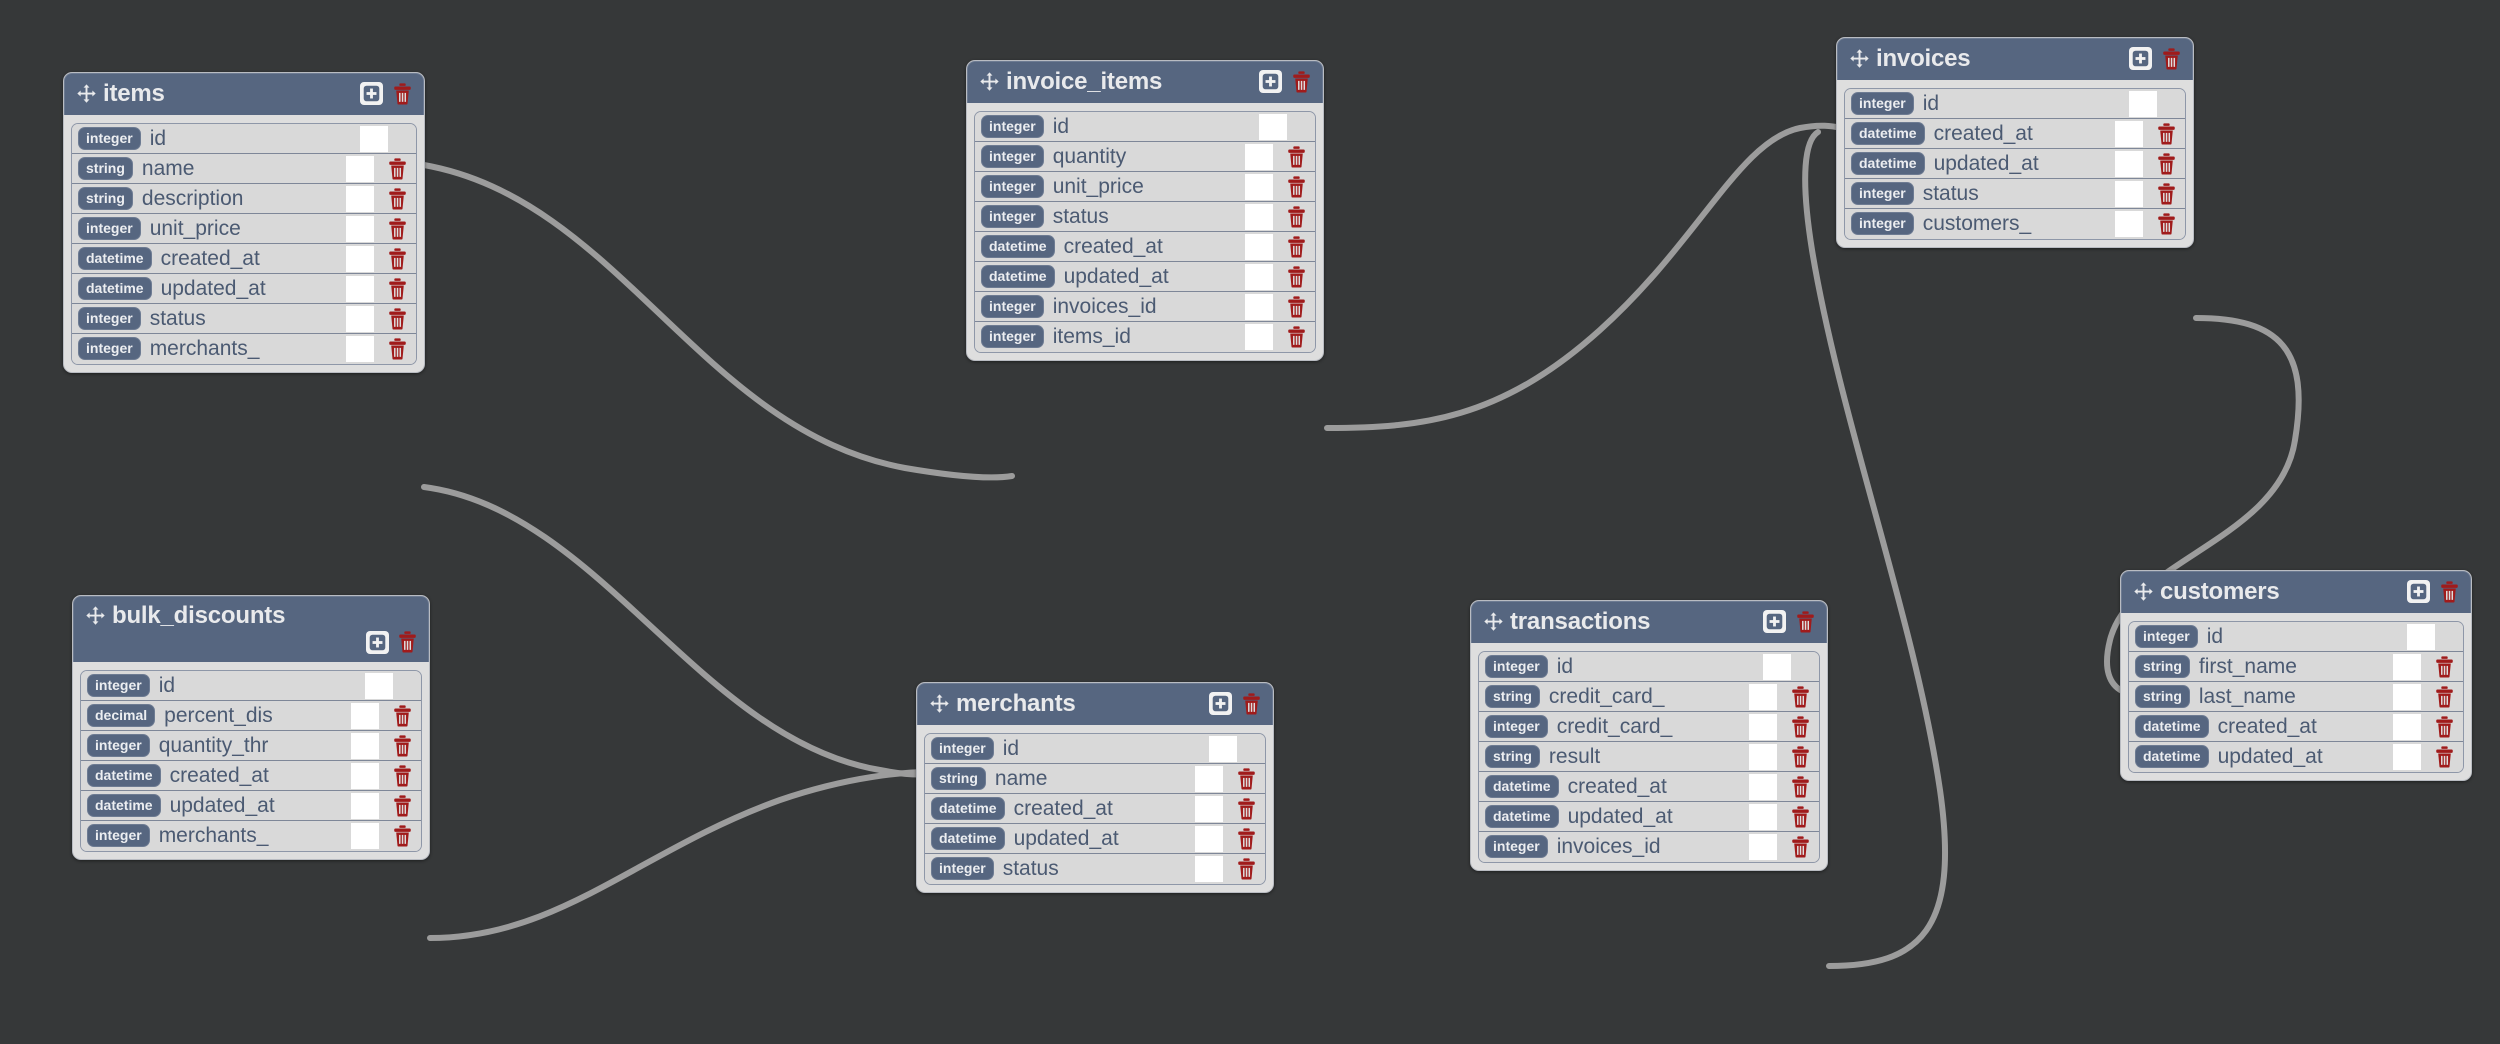  What do you see at coordinates (251, 835) in the screenshot?
I see `field-row: integer merchants_` at bounding box center [251, 835].